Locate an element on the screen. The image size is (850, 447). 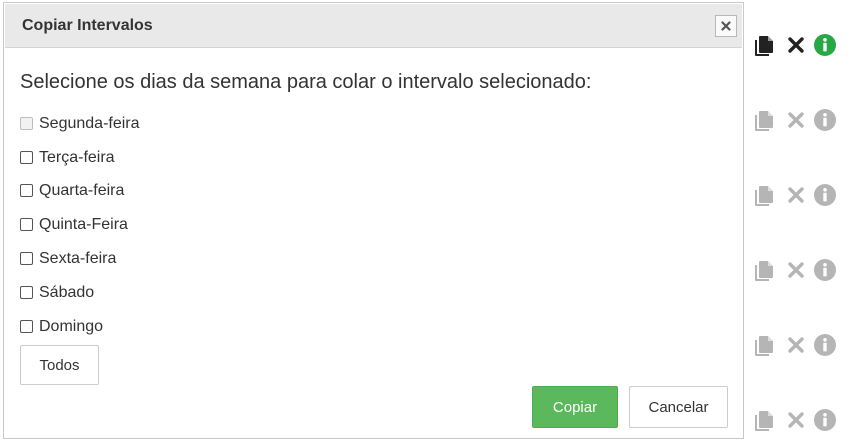
cancel-button: Cancelar is located at coordinates (678, 407).